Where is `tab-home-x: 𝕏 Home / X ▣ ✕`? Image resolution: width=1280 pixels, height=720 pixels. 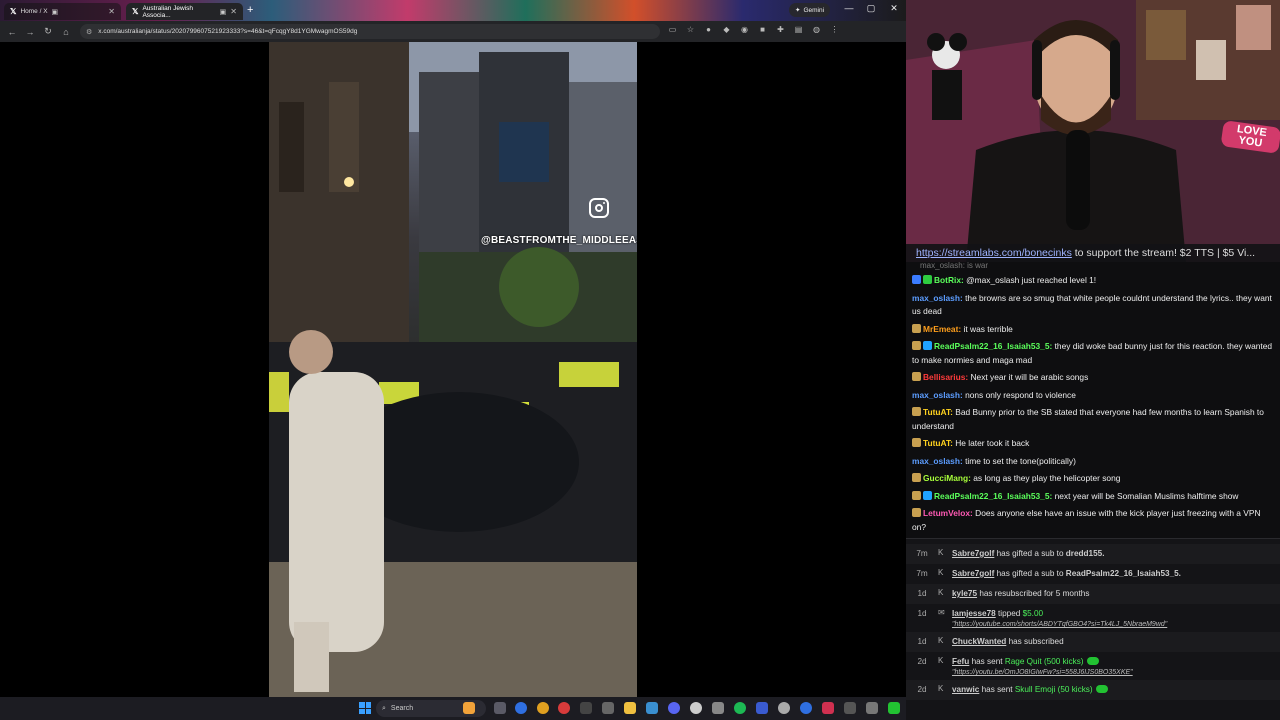
tab-home-x: 𝕏 Home / X ▣ ✕ is located at coordinates (62, 11).